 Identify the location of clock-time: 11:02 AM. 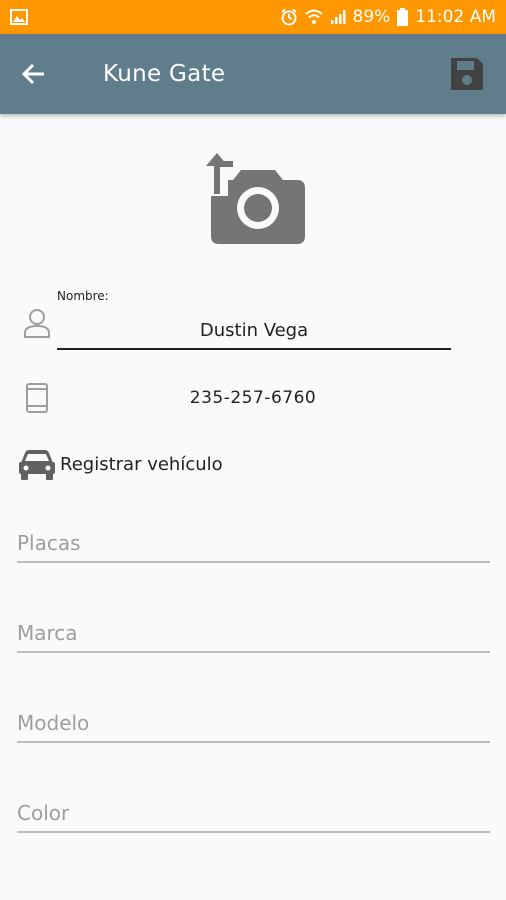
(455, 17).